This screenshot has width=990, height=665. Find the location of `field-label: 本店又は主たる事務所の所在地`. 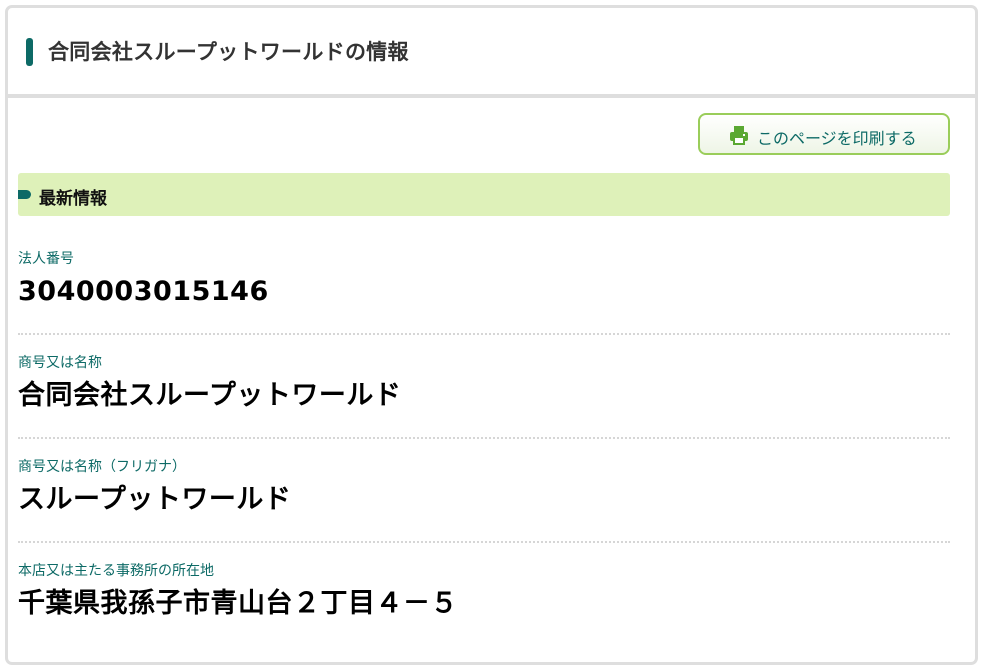

field-label: 本店又は主たる事務所の所在地 is located at coordinates (116, 571).